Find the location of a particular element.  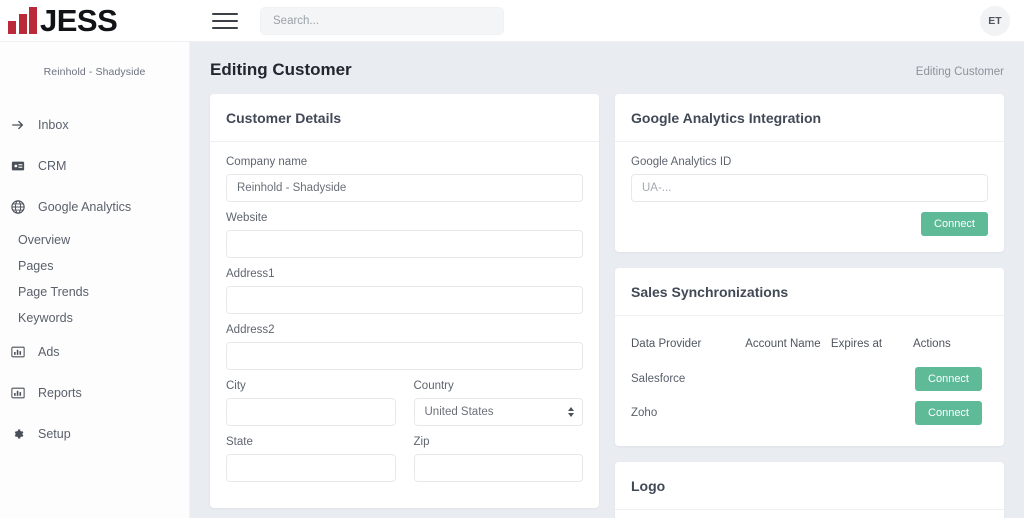

avatar: ET is located at coordinates (995, 20).